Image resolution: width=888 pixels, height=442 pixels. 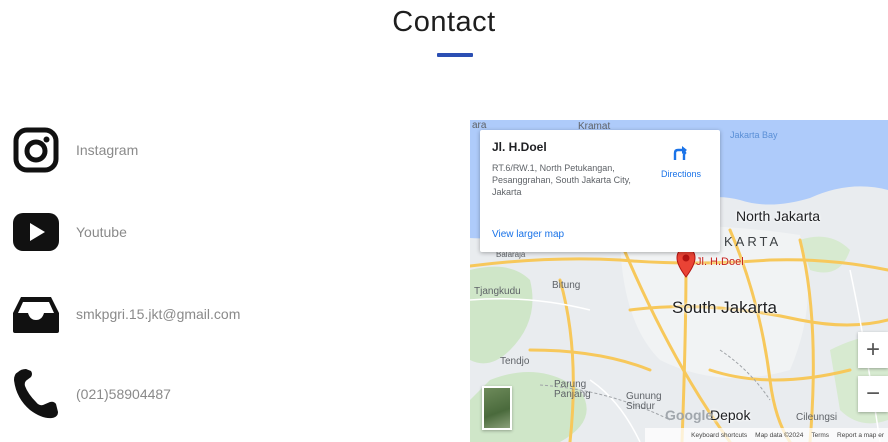 I want to click on directions-icon, so click(x=680, y=153).